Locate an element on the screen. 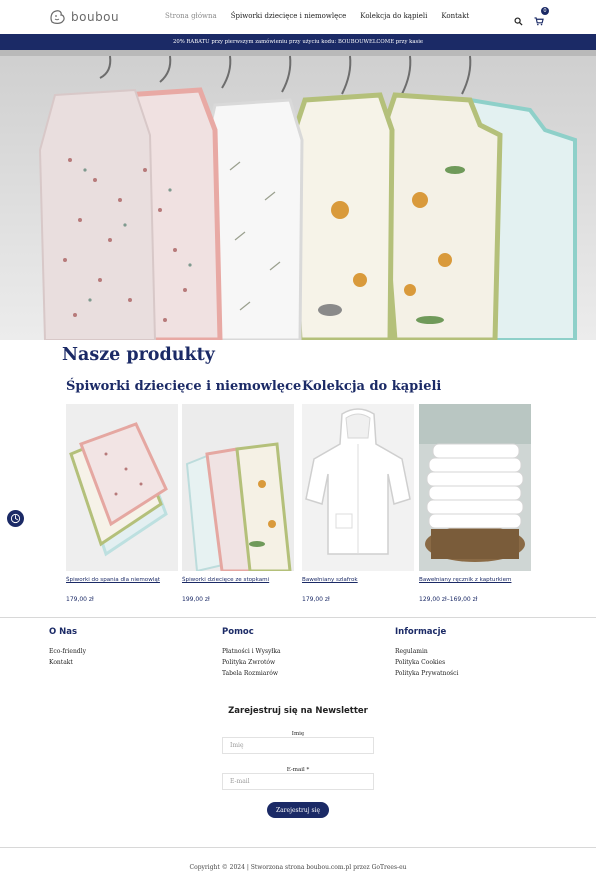  footer-link-terms: Regulamin is located at coordinates (426, 651).